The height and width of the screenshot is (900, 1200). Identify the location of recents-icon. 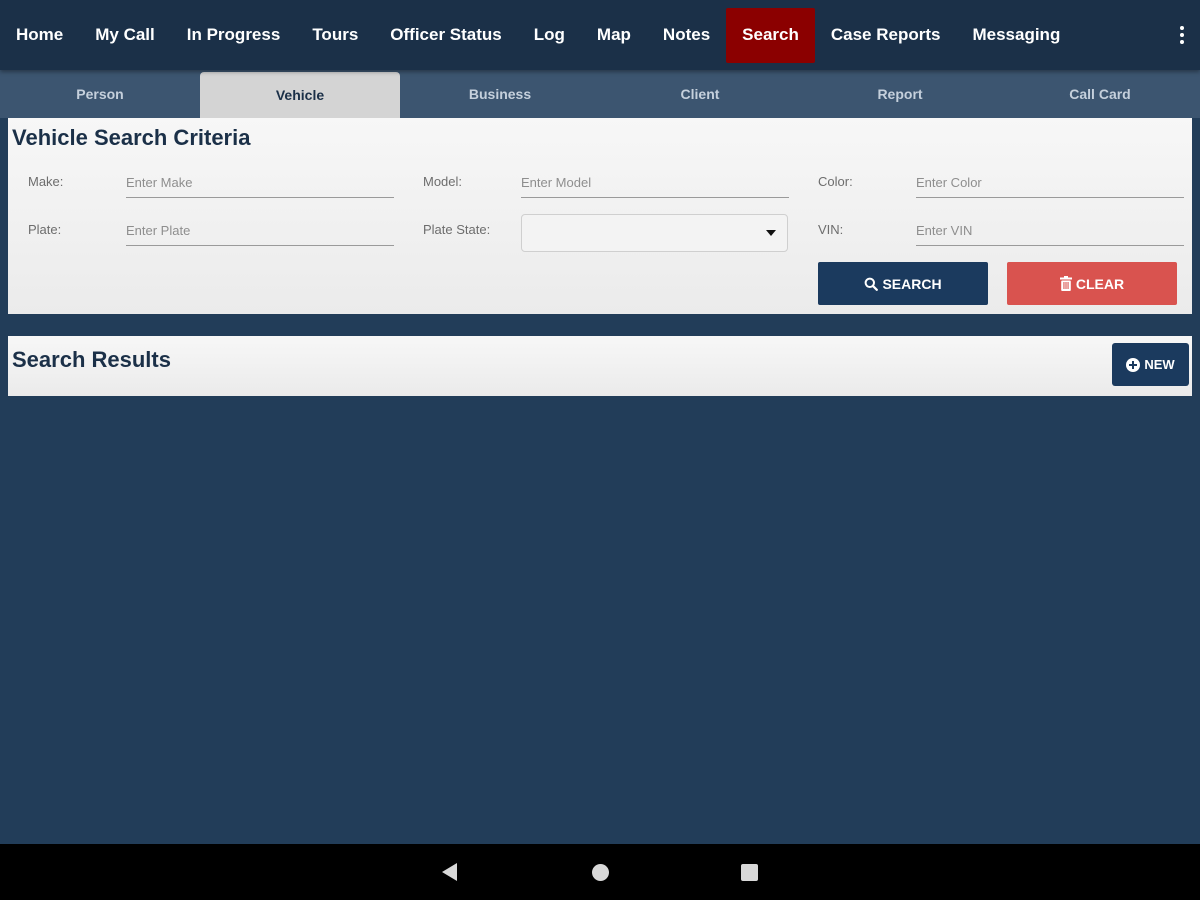
(749, 872).